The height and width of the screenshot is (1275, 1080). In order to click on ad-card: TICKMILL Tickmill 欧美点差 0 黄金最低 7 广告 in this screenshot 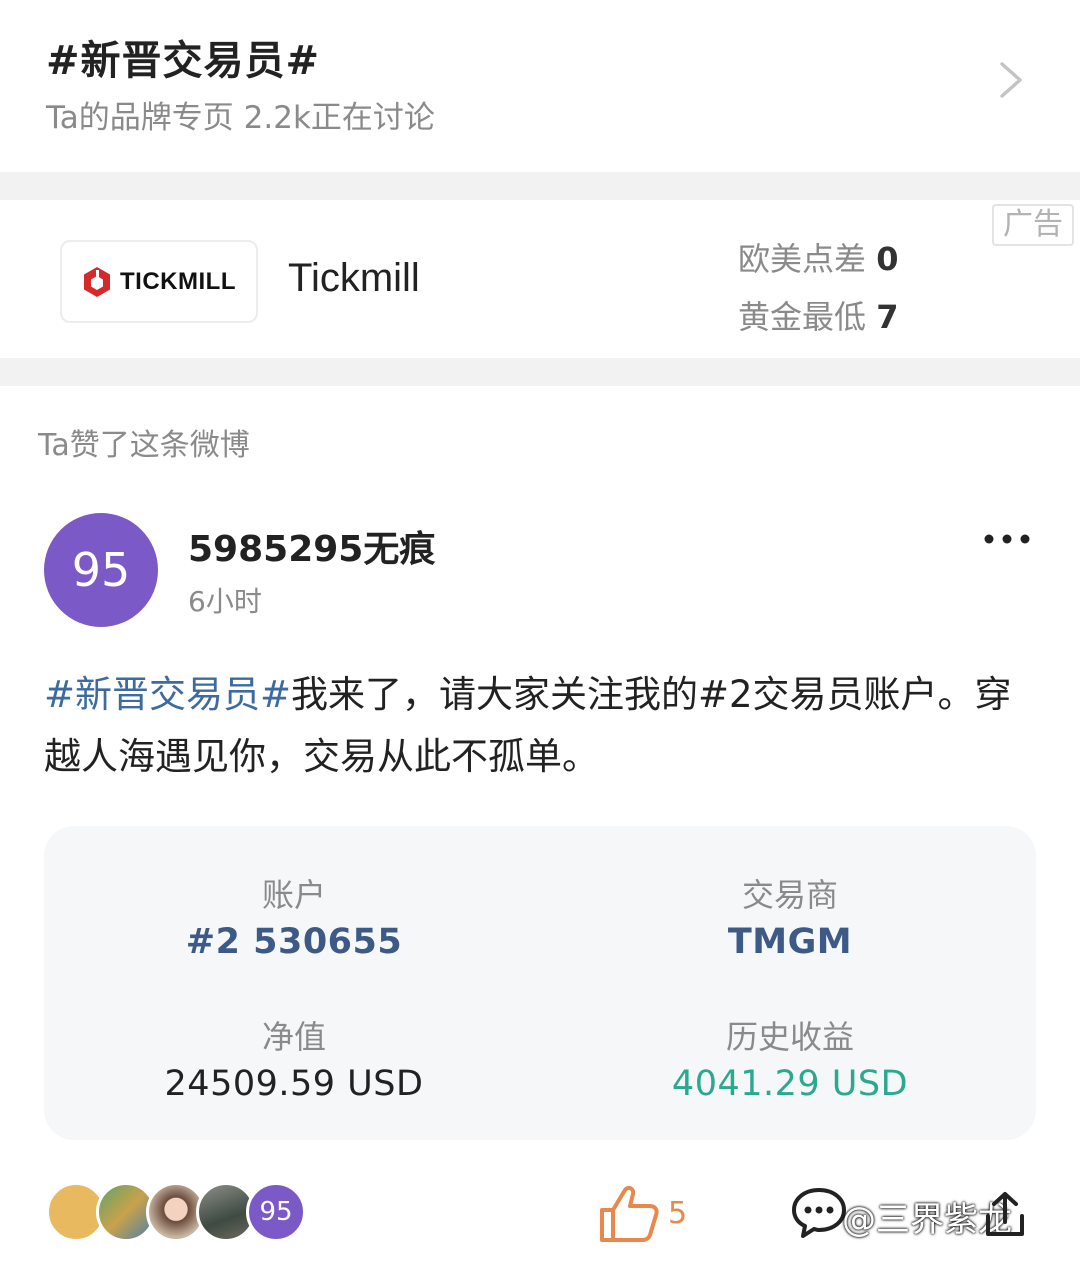, I will do `click(540, 279)`.